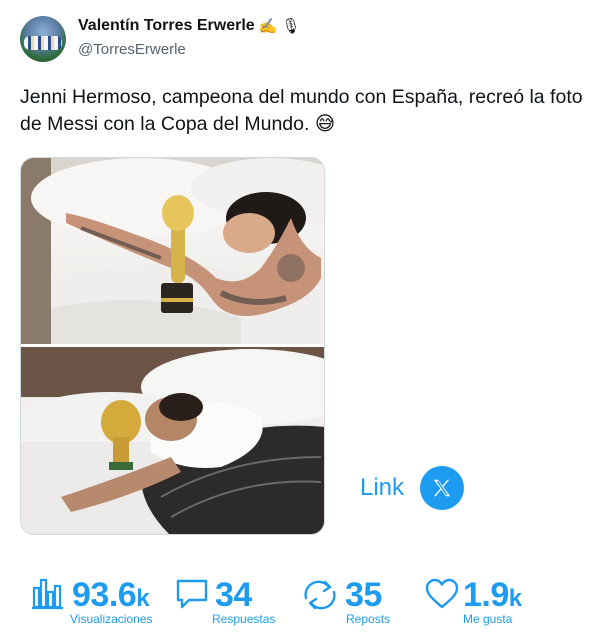 The image size is (612, 639). Describe the element at coordinates (233, 595) in the screenshot. I see `replies-value: 34` at that location.